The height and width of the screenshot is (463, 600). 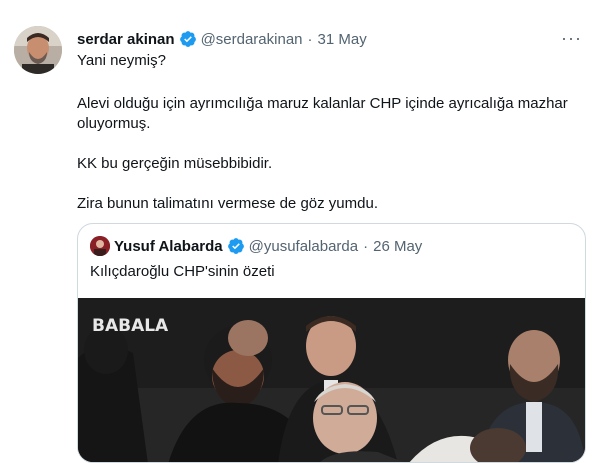 What do you see at coordinates (303, 246) in the screenshot?
I see `quoted-author-handle: @yusufalabarda` at bounding box center [303, 246].